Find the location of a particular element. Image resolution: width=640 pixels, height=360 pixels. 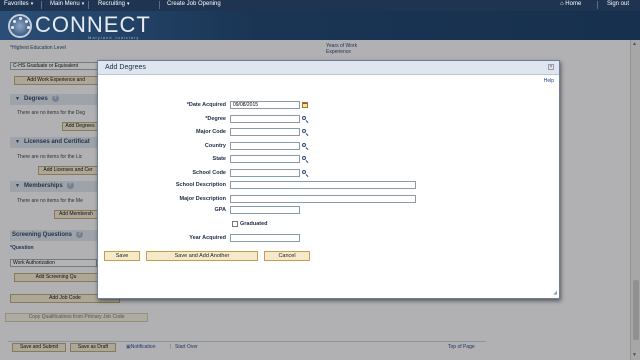

dialog-title: Add Degrees is located at coordinates (125, 67).